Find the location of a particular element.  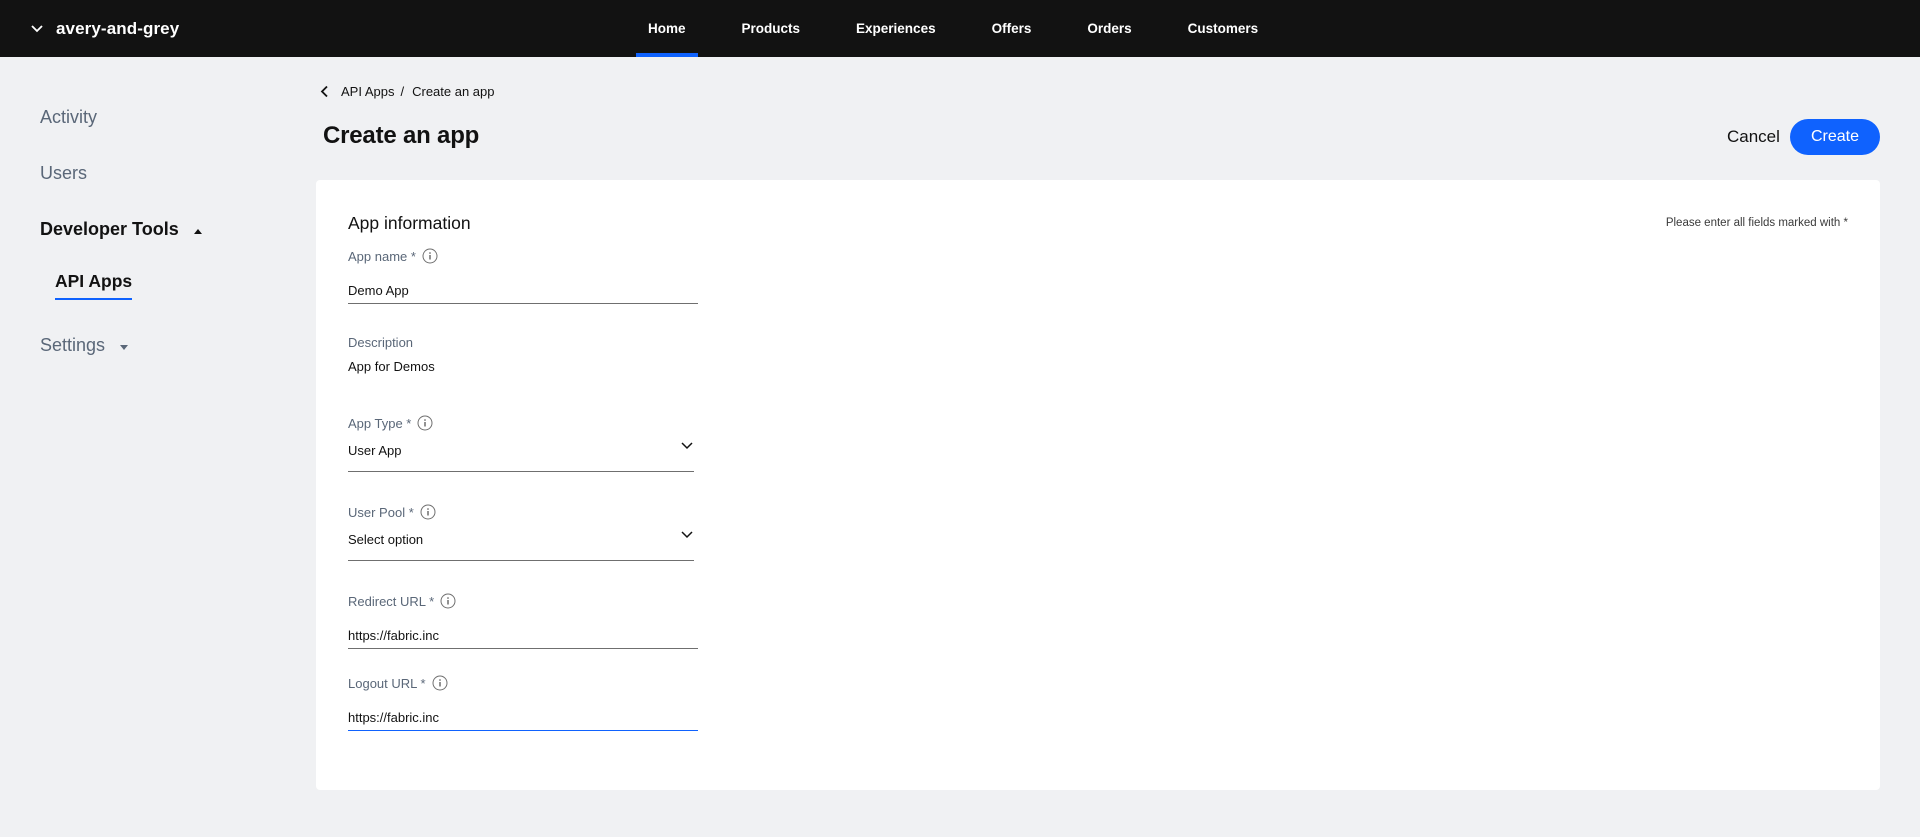

user-pool-label-text: User Pool * is located at coordinates (381, 512).